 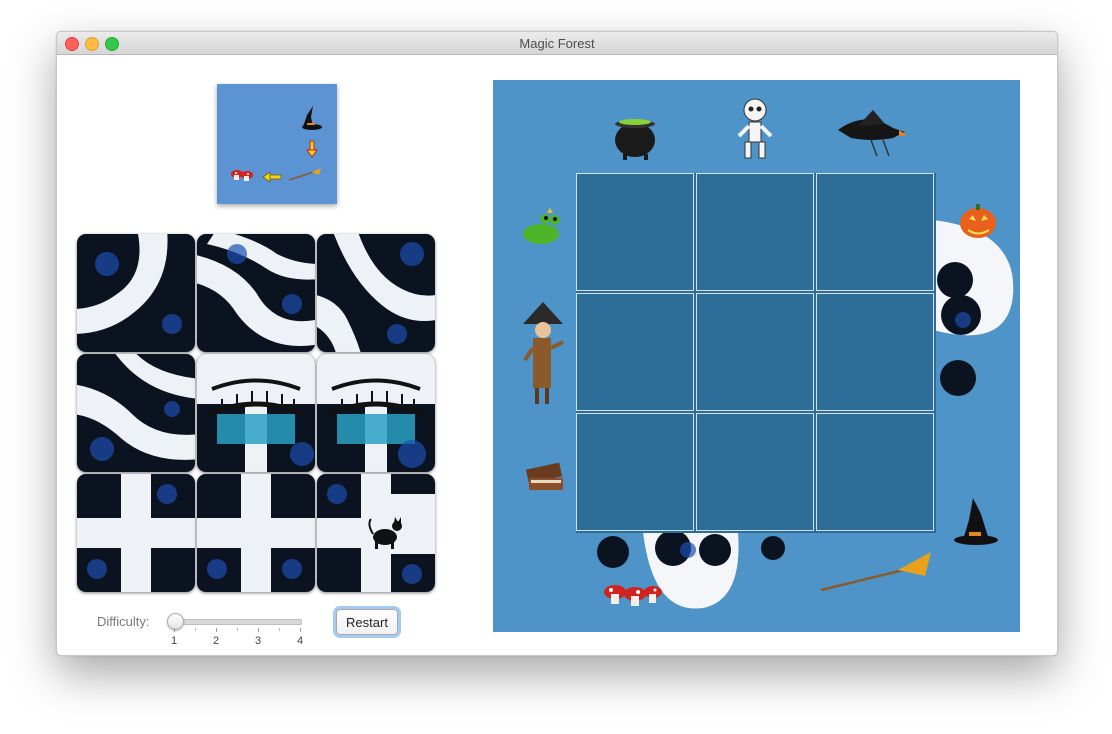 What do you see at coordinates (872, 133) in the screenshot?
I see `raven-icon` at bounding box center [872, 133].